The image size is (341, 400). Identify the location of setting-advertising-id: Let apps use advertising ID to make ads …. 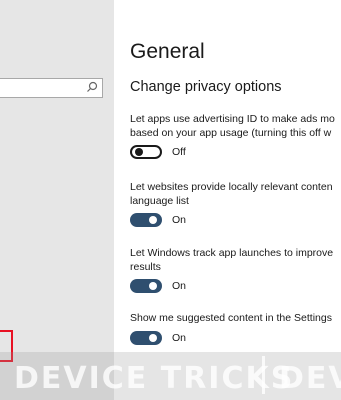
(235, 135).